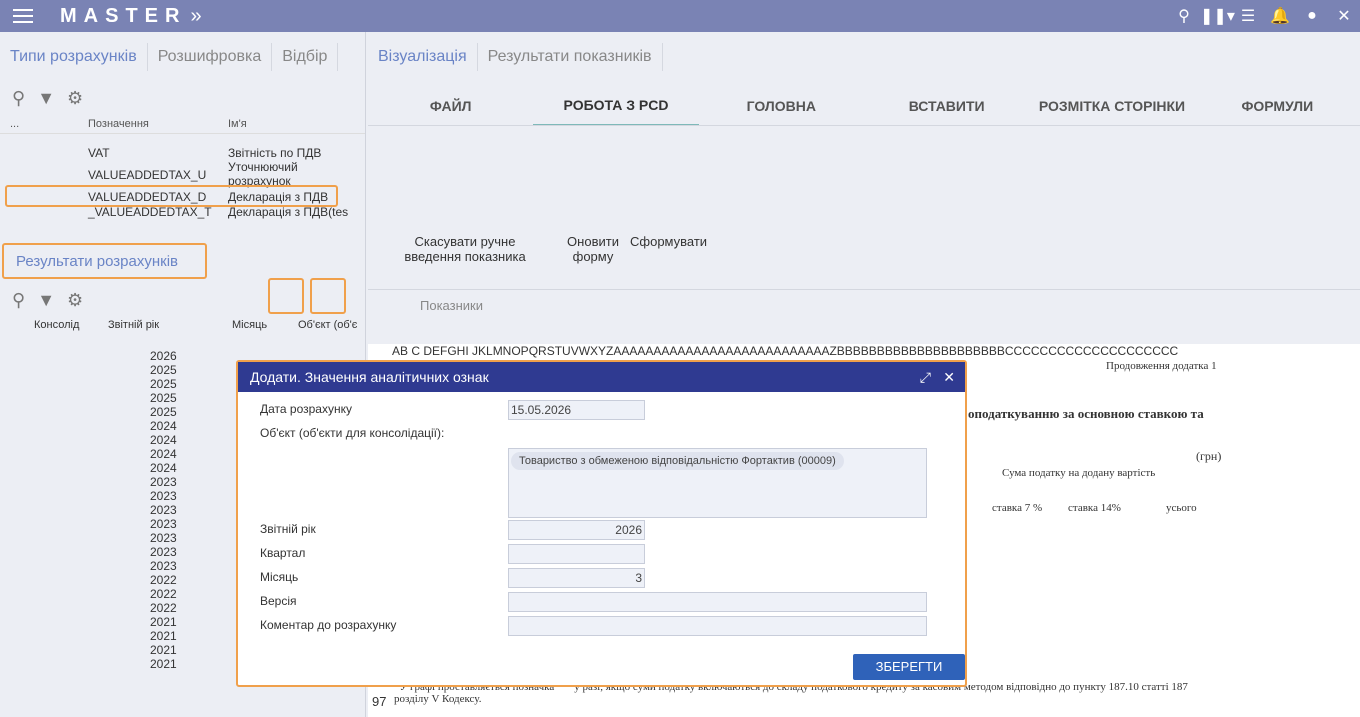 This screenshot has width=1360, height=717. What do you see at coordinates (465, 249) in the screenshot?
I see `cancel-manual-button: Скасувати ручне введення показника` at bounding box center [465, 249].